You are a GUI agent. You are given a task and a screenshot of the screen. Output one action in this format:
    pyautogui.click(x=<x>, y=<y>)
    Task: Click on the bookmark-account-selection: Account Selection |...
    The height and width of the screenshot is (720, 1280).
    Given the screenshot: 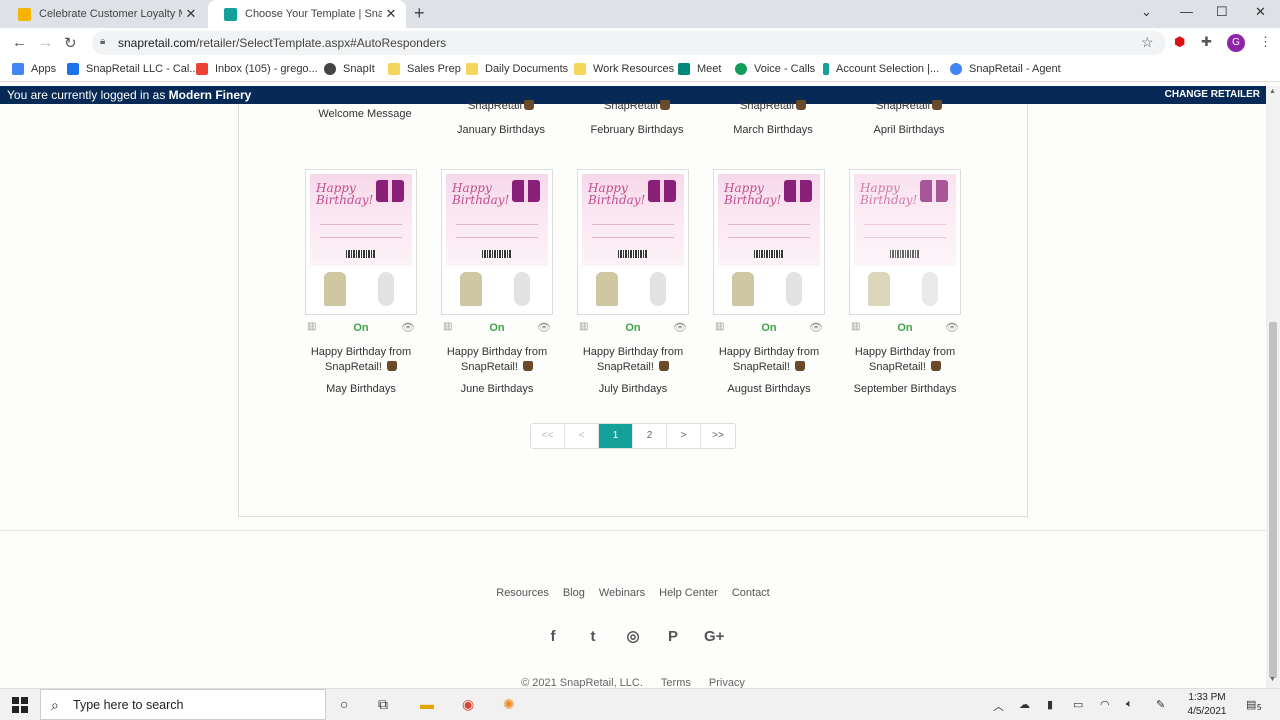 What is the action you would take?
    pyautogui.click(x=881, y=69)
    